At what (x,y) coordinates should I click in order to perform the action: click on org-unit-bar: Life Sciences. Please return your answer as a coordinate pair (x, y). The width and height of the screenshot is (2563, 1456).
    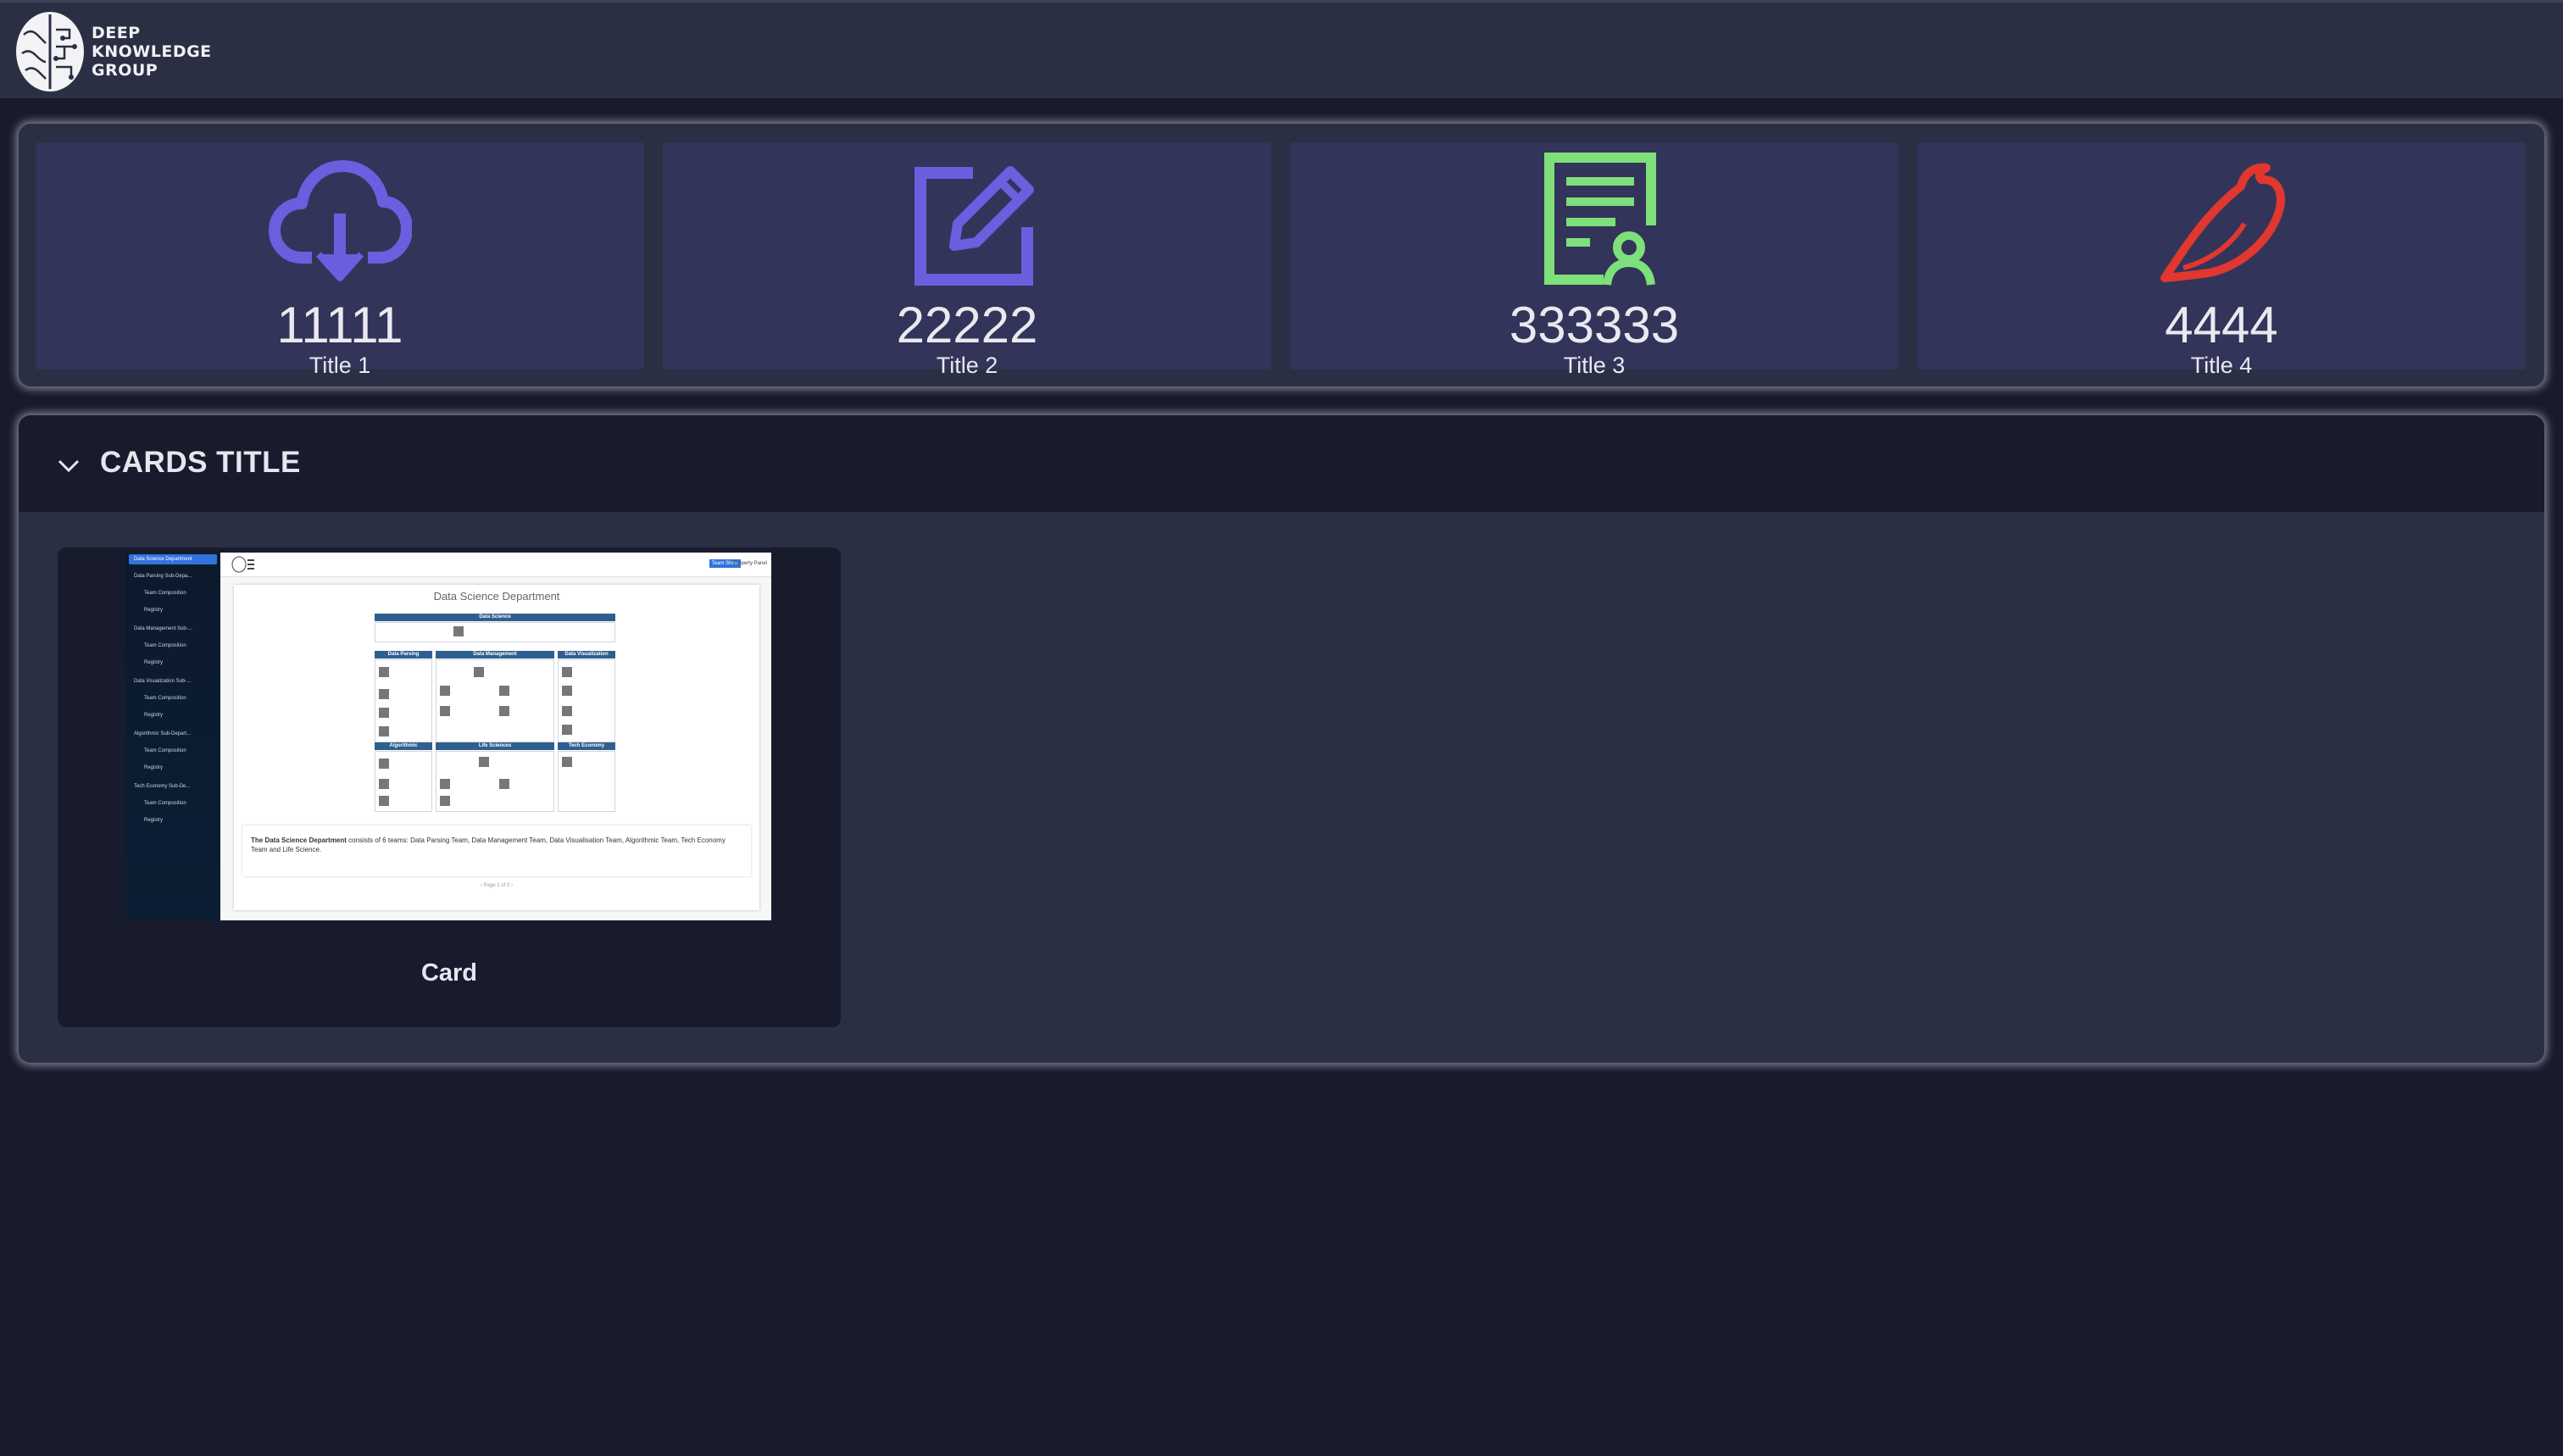
    Looking at the image, I should click on (495, 746).